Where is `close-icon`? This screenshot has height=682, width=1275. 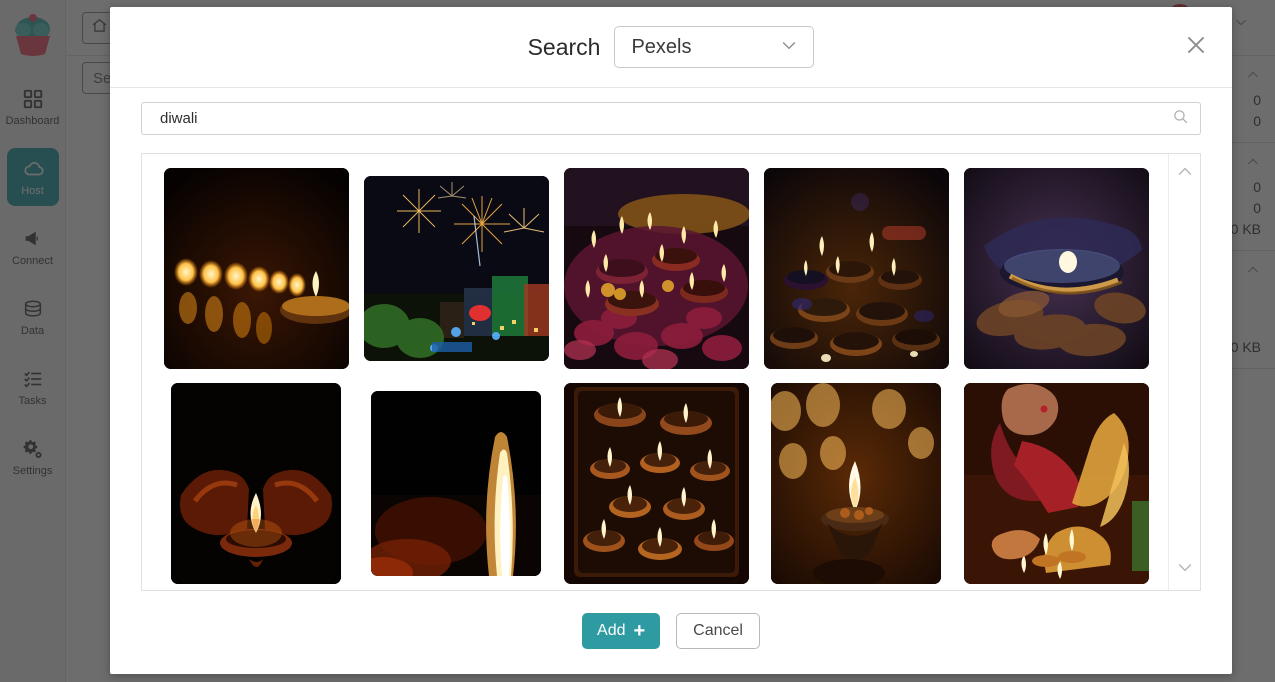 close-icon is located at coordinates (1196, 47).